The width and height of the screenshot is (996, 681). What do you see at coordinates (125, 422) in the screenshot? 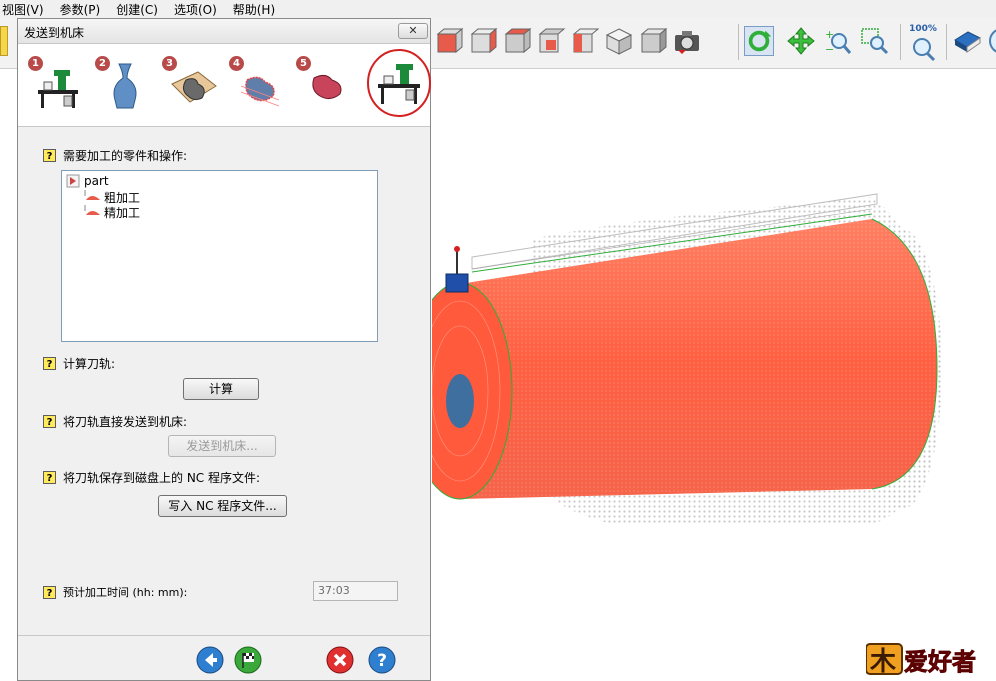
I see `send-label: 将刀轨直接发送到机床:` at bounding box center [125, 422].